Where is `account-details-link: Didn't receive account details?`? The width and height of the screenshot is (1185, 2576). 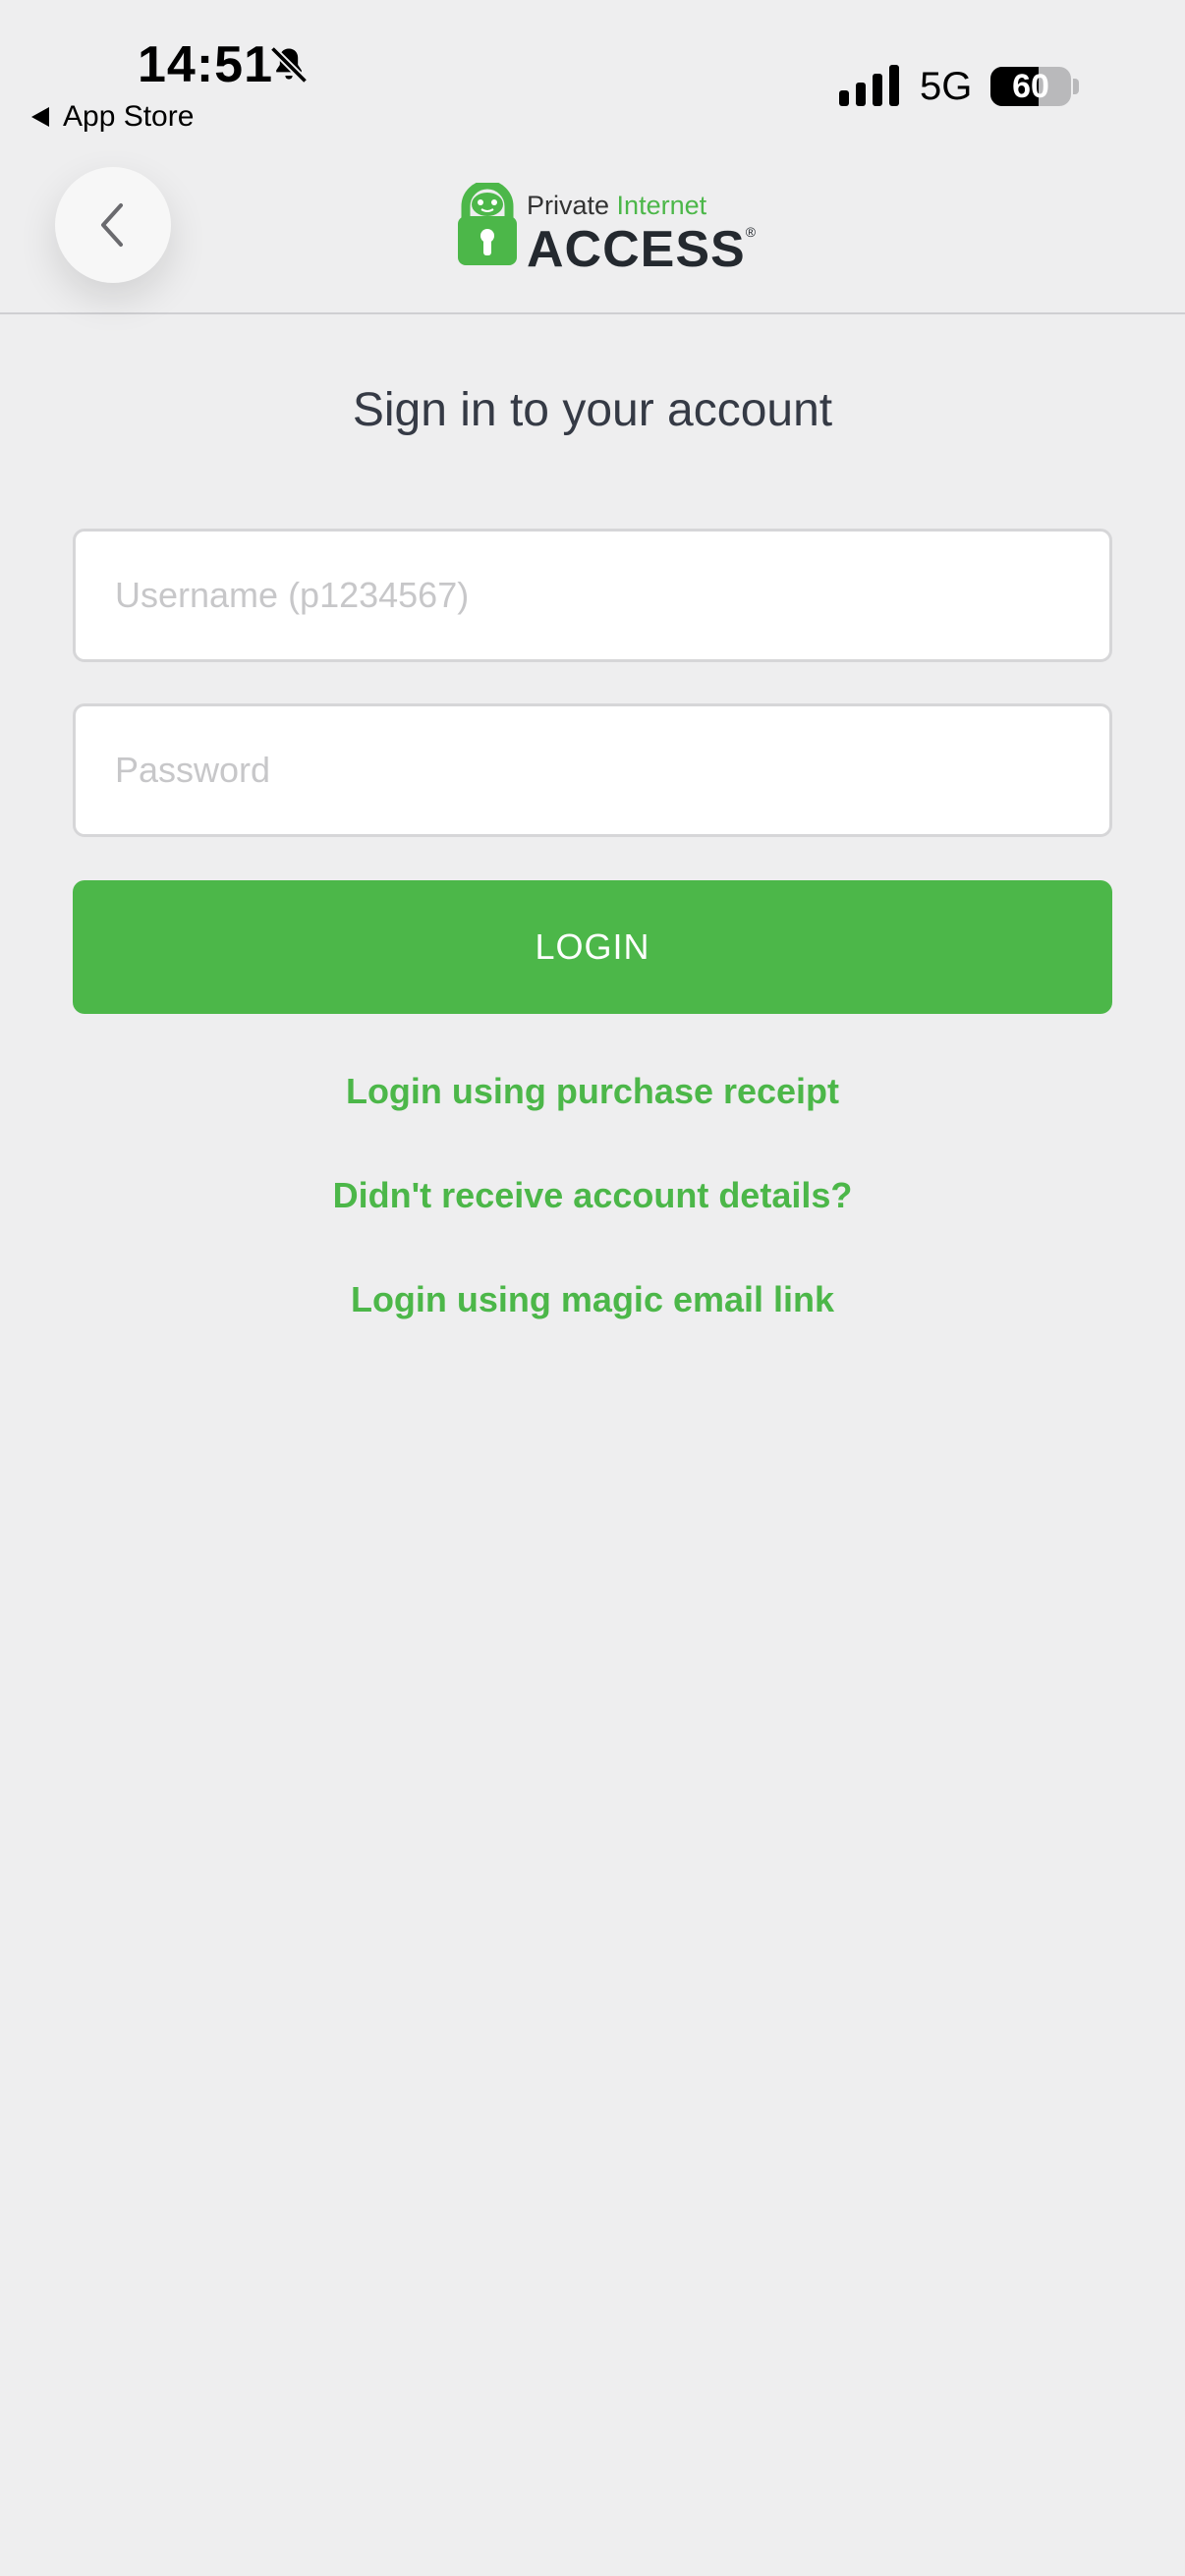 account-details-link: Didn't receive account details? is located at coordinates (592, 1195).